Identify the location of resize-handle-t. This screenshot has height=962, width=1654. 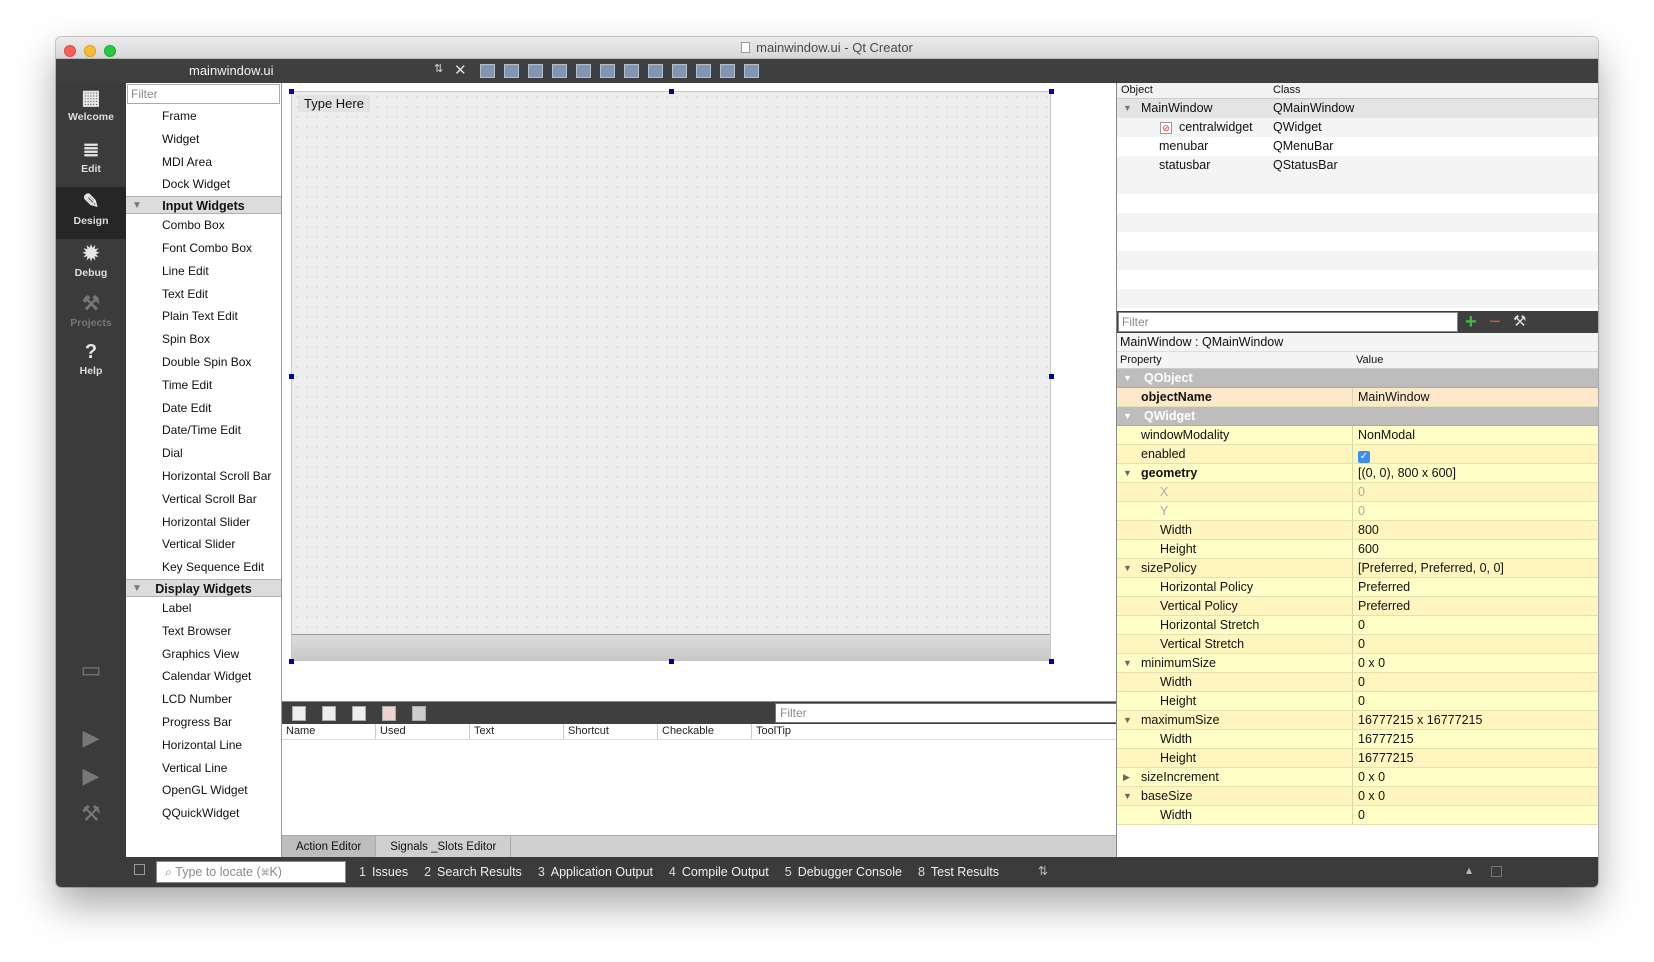
(671, 91).